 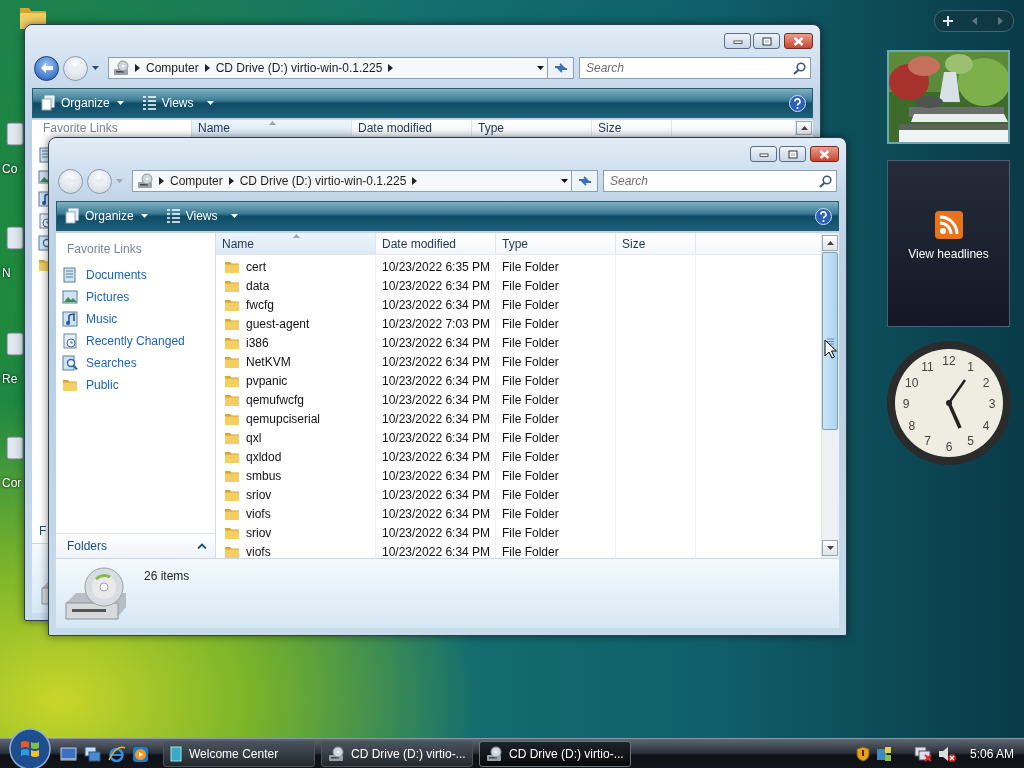 I want to click on sidebar-link: Recently Changed, so click(x=135, y=341).